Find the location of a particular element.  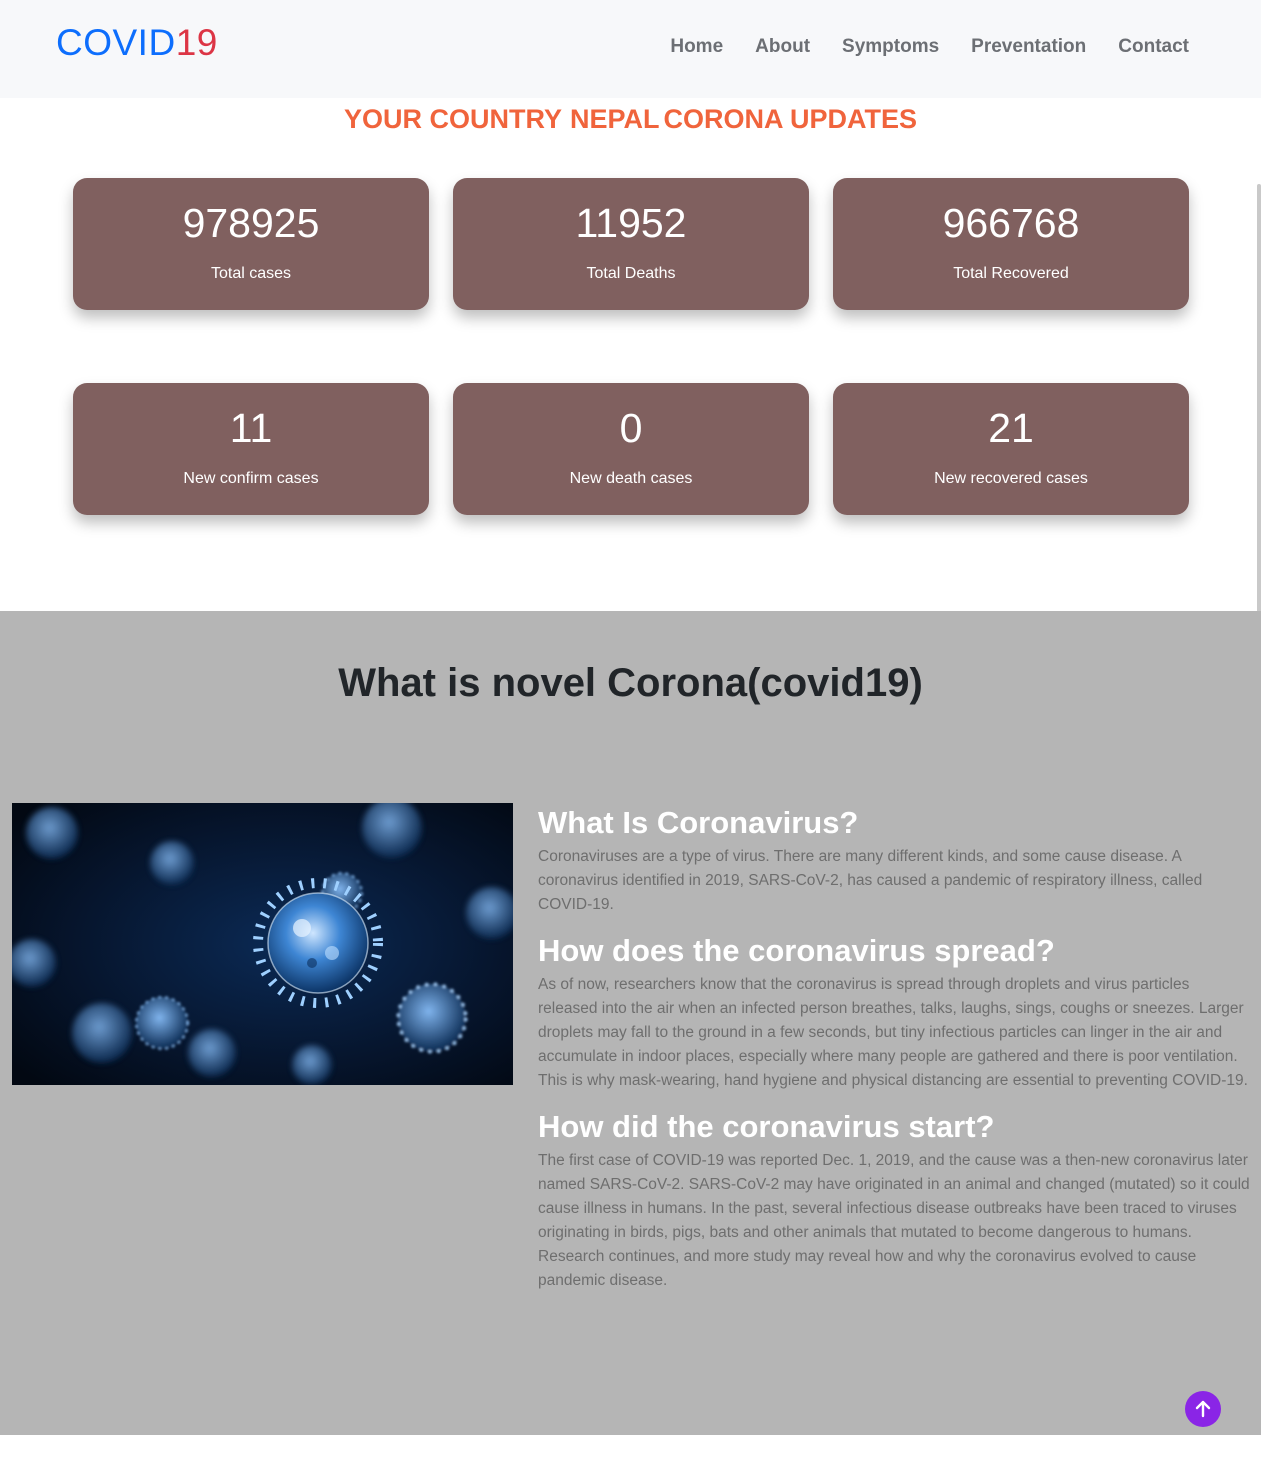

stat-value: 0 is located at coordinates (631, 428).